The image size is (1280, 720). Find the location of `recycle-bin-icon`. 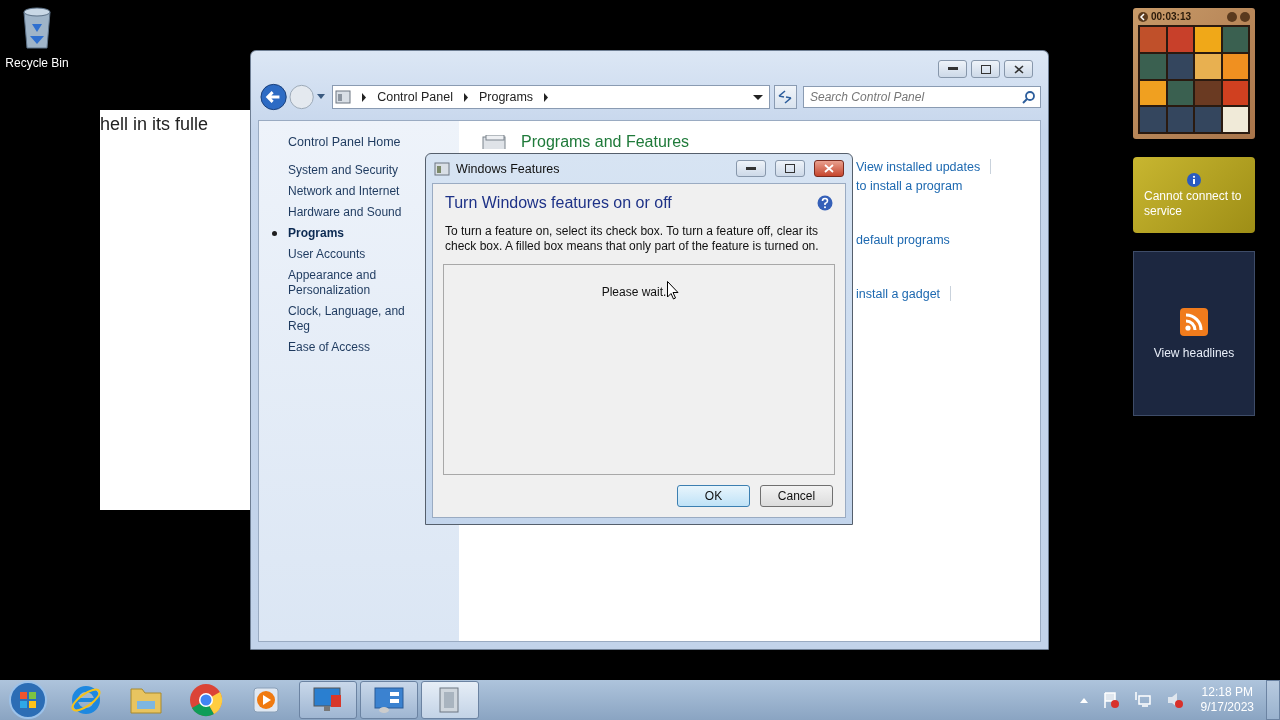

recycle-bin-icon is located at coordinates (37, 28).